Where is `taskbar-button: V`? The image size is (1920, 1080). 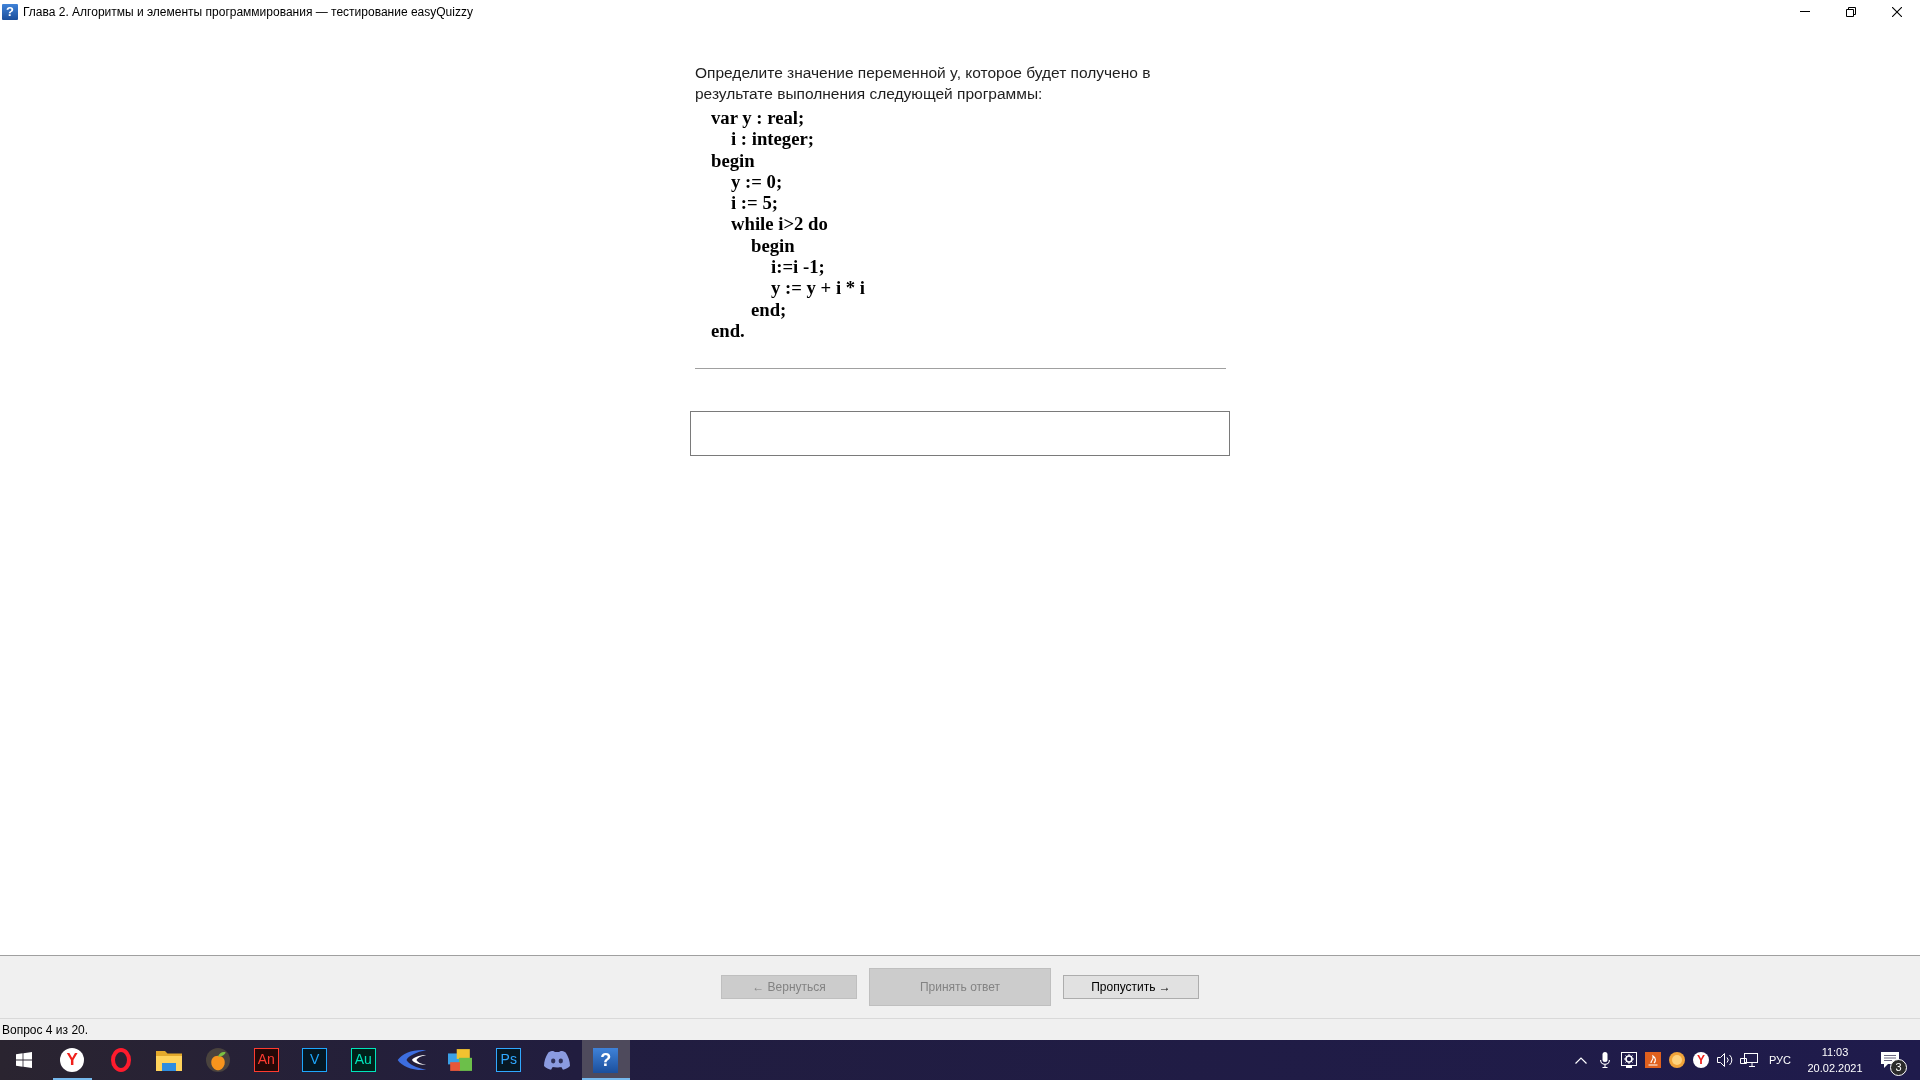 taskbar-button: V is located at coordinates (314, 1060).